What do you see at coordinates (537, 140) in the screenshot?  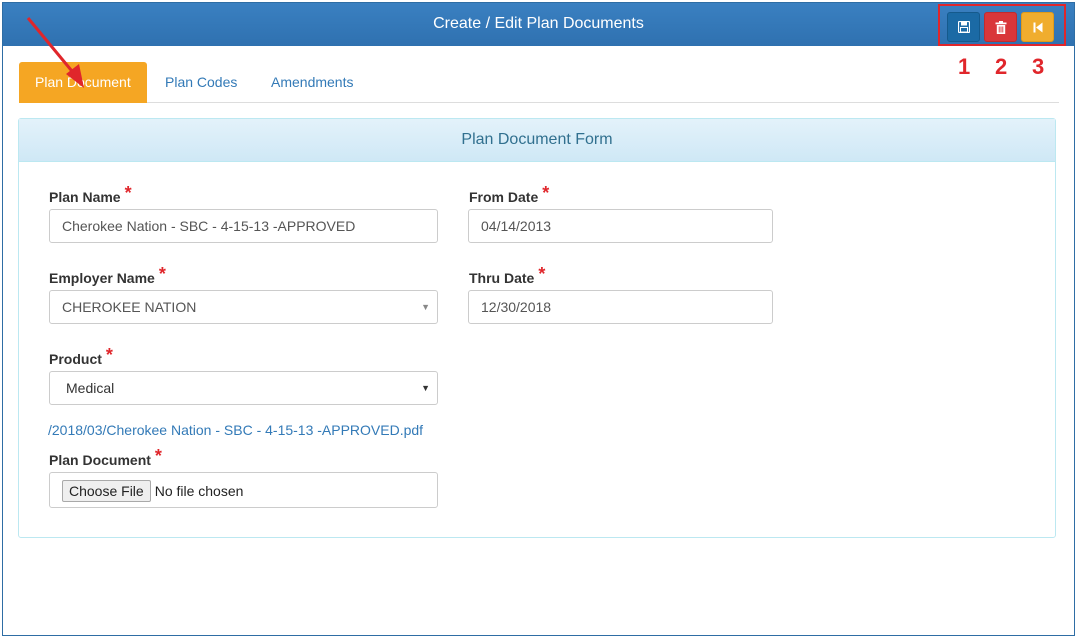 I see `panel-heading: Plan Document Form` at bounding box center [537, 140].